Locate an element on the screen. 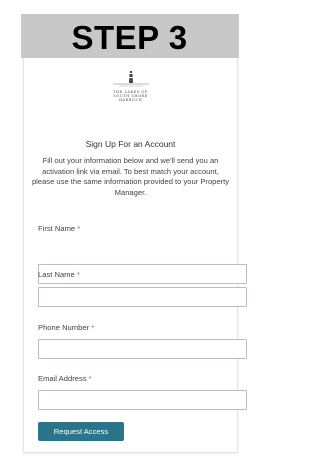 This screenshot has width=320, height=456. lighthouse-icon is located at coordinates (130, 79).